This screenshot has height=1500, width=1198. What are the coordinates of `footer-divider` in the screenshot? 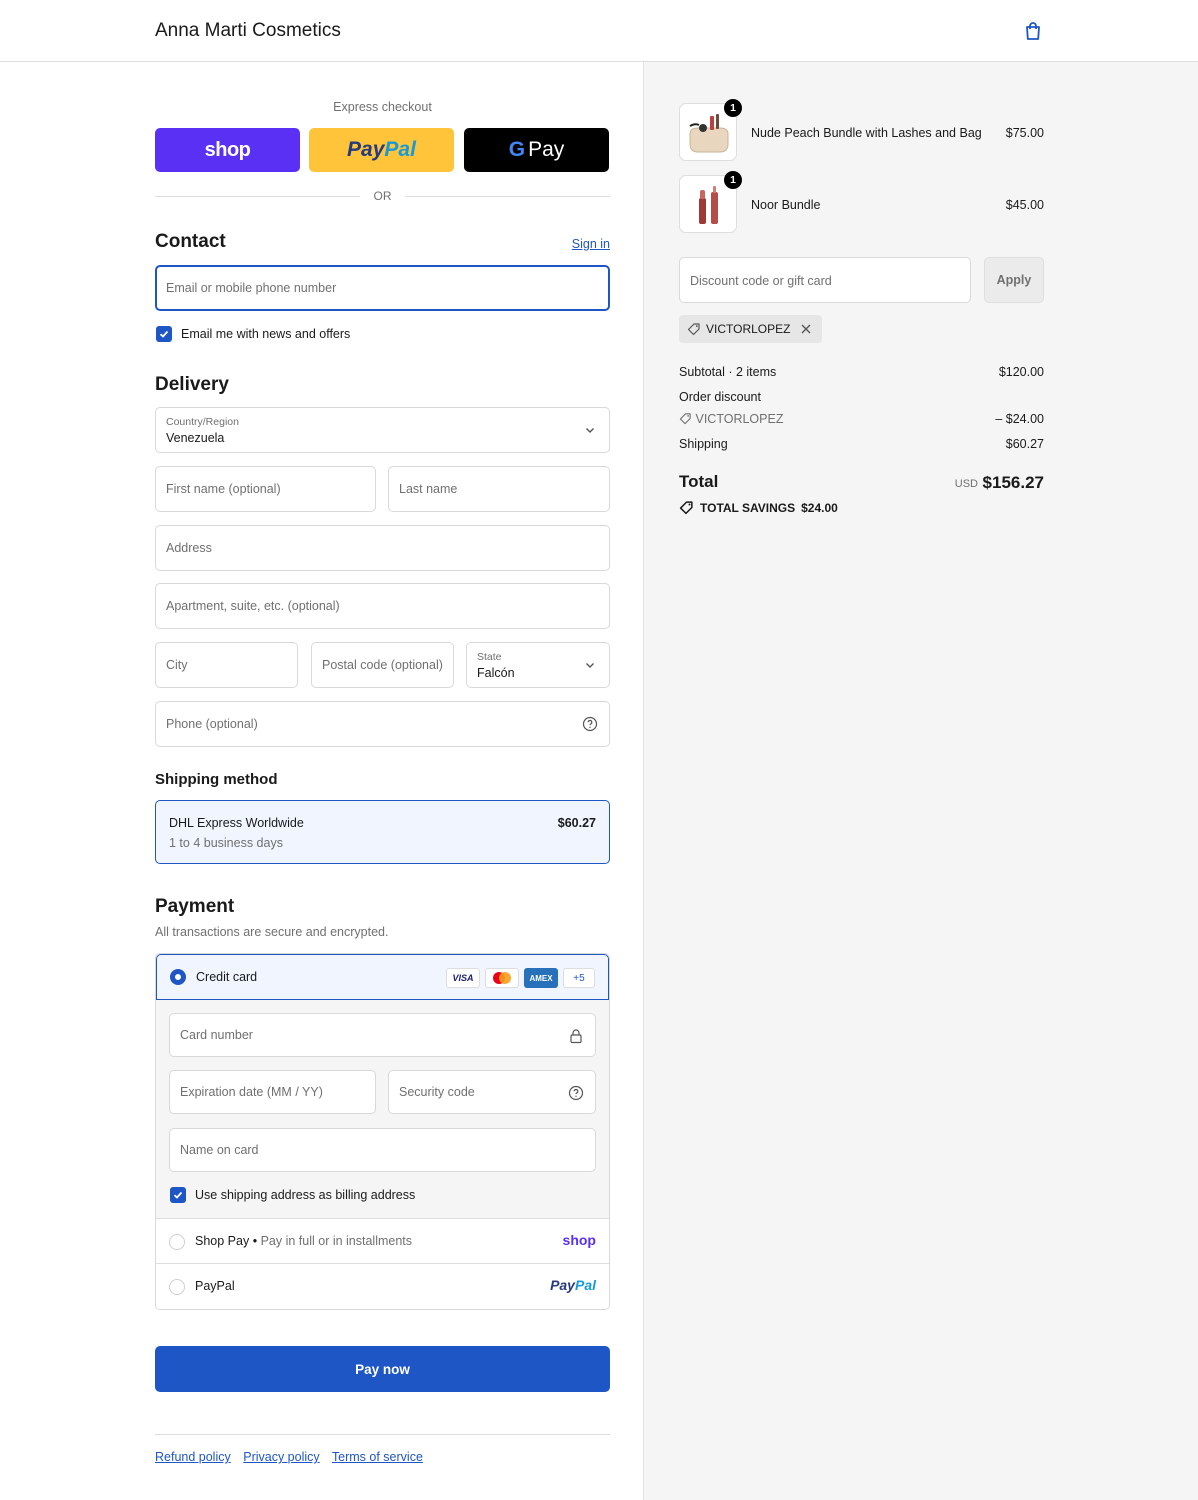 It's located at (382, 1434).